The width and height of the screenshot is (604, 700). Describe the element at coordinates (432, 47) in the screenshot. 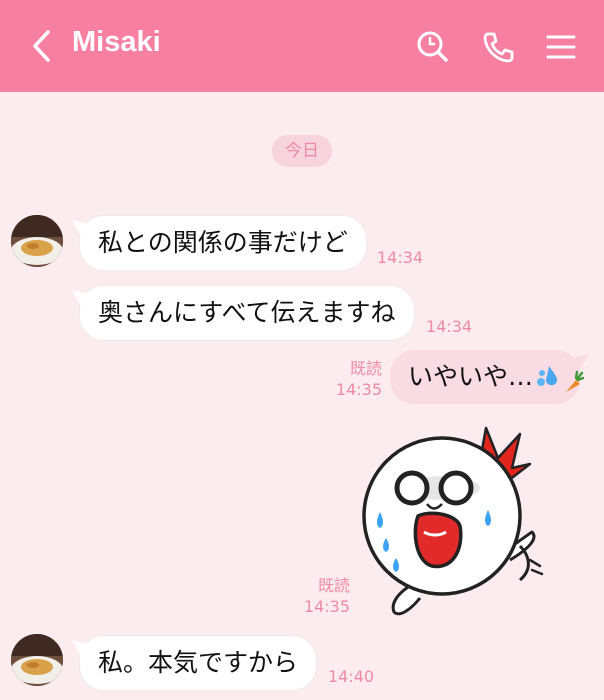

I see `search-icon` at that location.